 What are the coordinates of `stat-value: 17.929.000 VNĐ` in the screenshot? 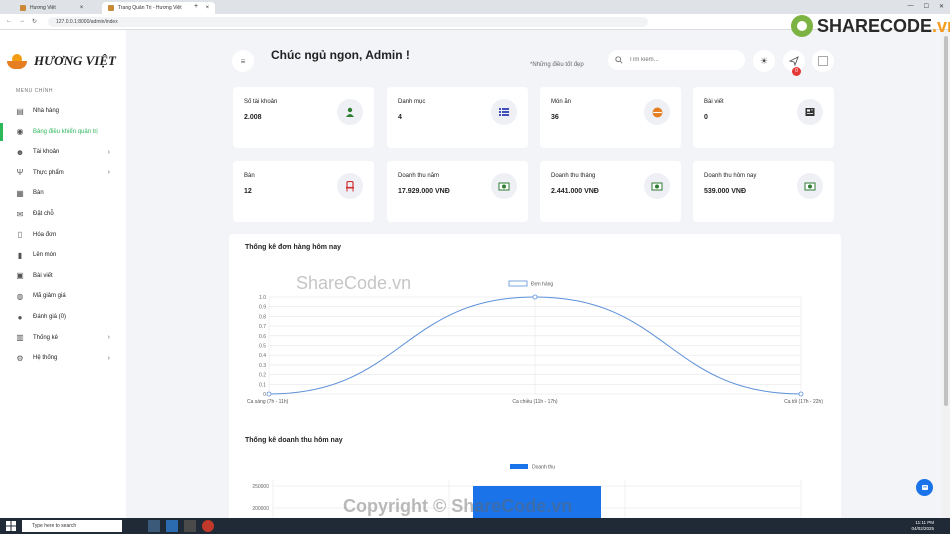 It's located at (424, 191).